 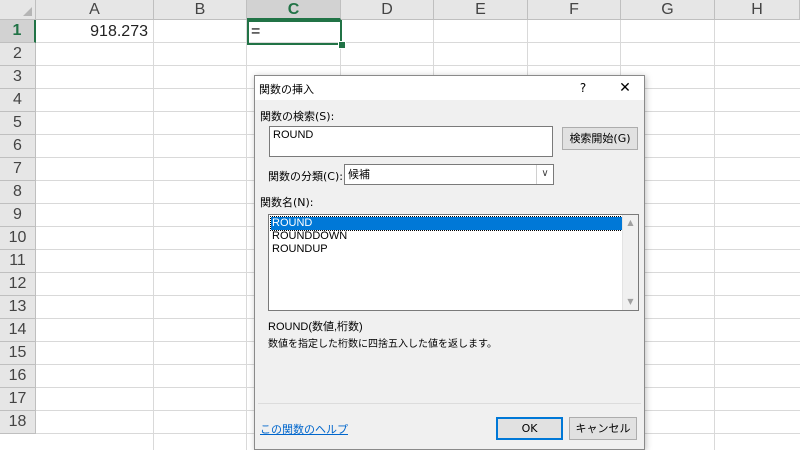 What do you see at coordinates (387, 10) in the screenshot?
I see `column-header-d: D` at bounding box center [387, 10].